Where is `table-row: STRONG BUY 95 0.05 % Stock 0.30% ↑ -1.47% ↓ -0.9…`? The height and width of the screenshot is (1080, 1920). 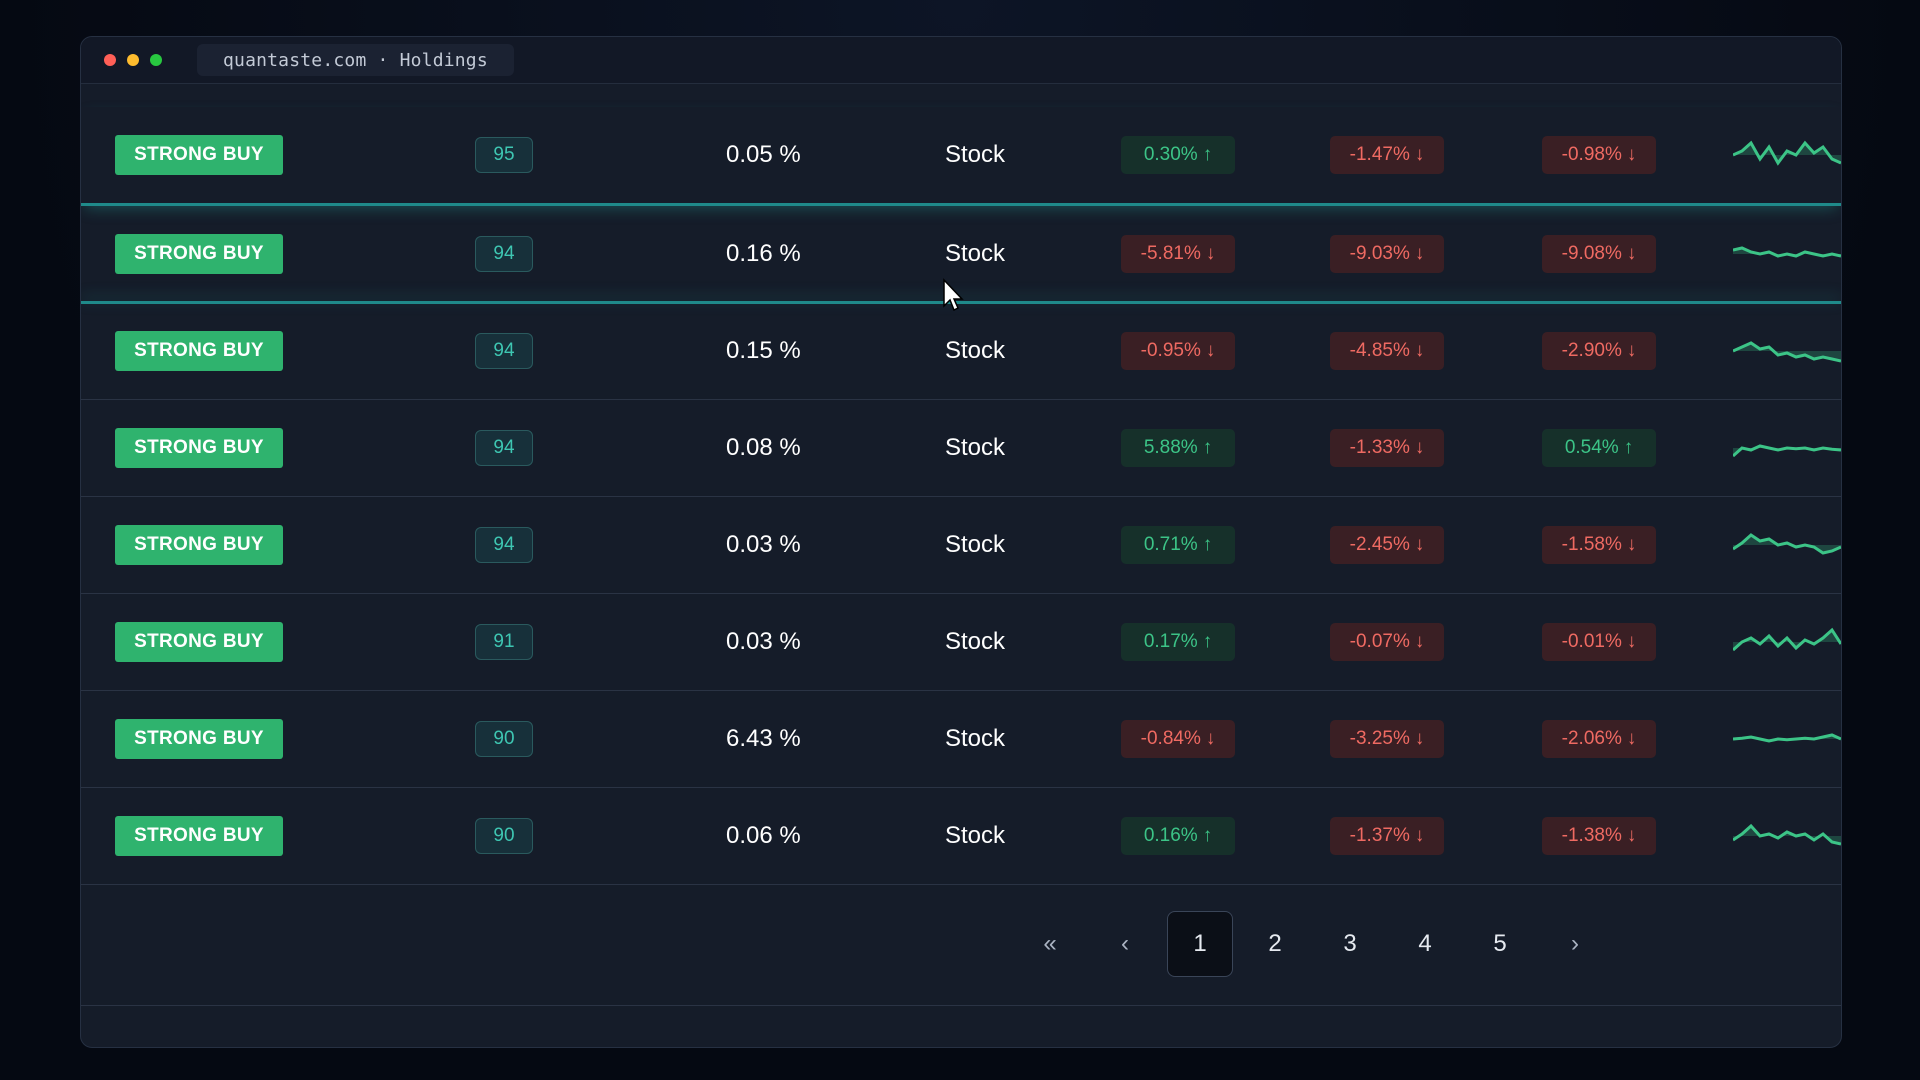 table-row: STRONG BUY 95 0.05 % Stock 0.30% ↑ -1.47% ↓ -0.9… is located at coordinates (961, 156).